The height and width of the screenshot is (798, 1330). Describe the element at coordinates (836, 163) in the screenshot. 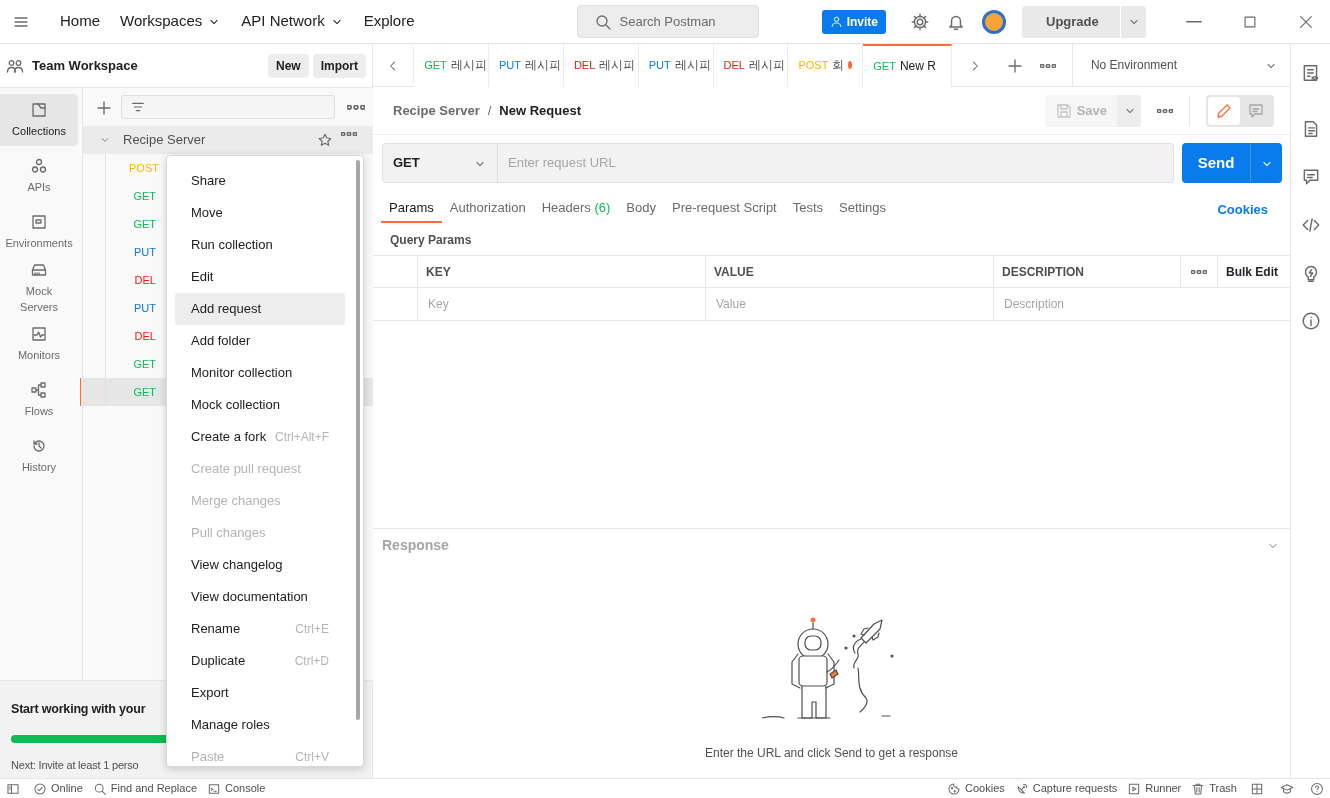

I see `url-field: Enter request URL` at that location.